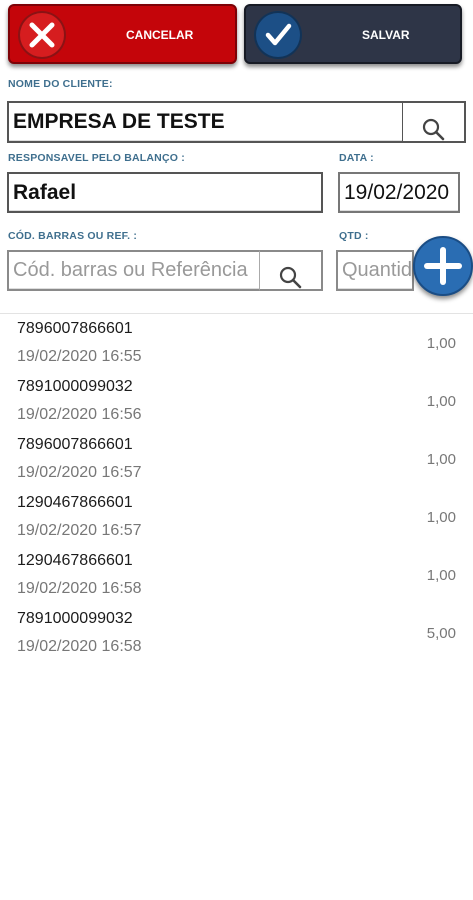 This screenshot has width=473, height=900. Describe the element at coordinates (130, 270) in the screenshot. I see `barcode-placeholder: Cód. barras ou Referência` at that location.